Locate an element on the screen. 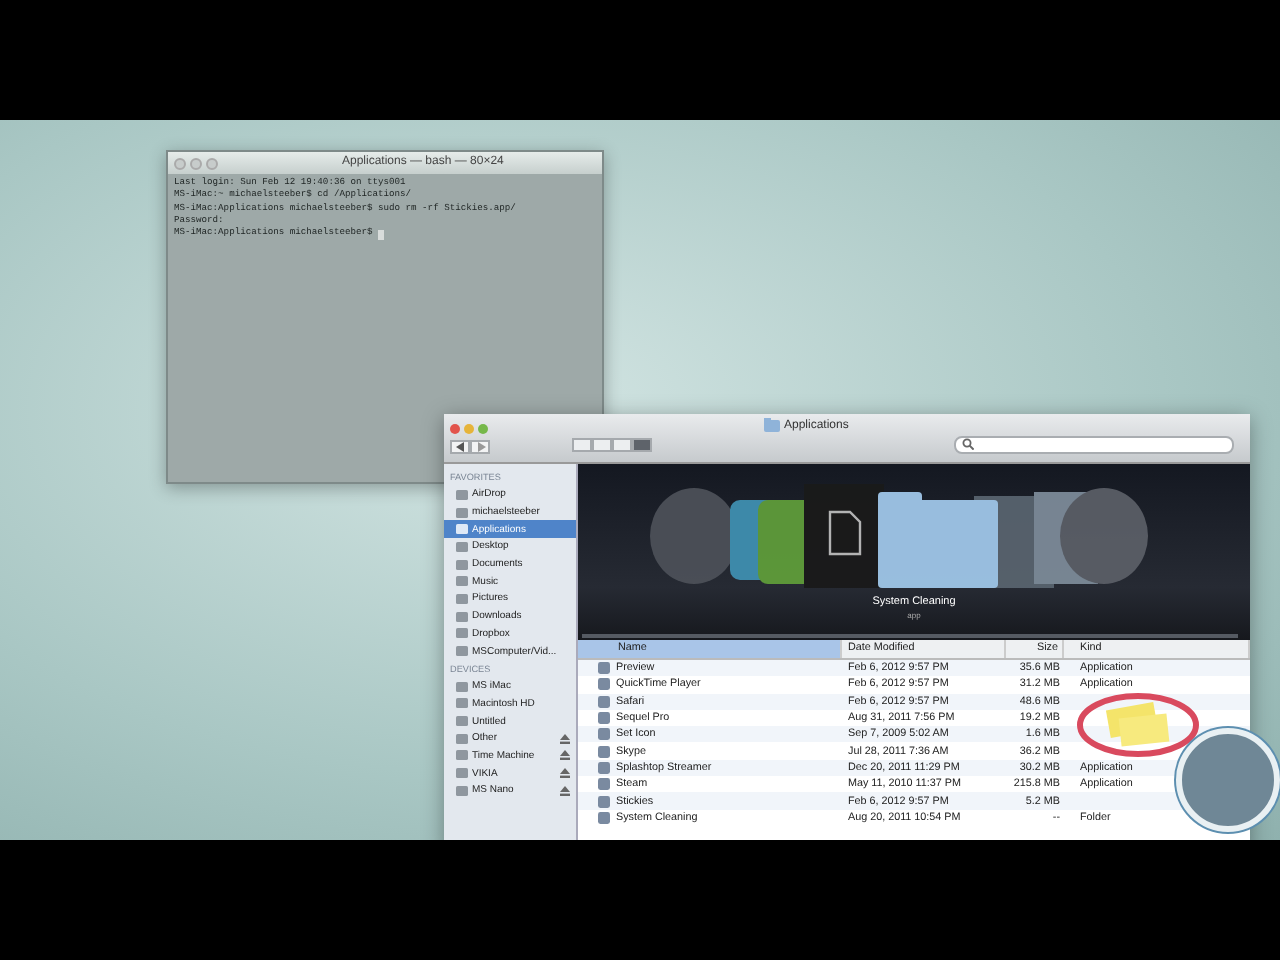 Image resolution: width=1280 pixels, height=960 pixels. back-button is located at coordinates (460, 447).